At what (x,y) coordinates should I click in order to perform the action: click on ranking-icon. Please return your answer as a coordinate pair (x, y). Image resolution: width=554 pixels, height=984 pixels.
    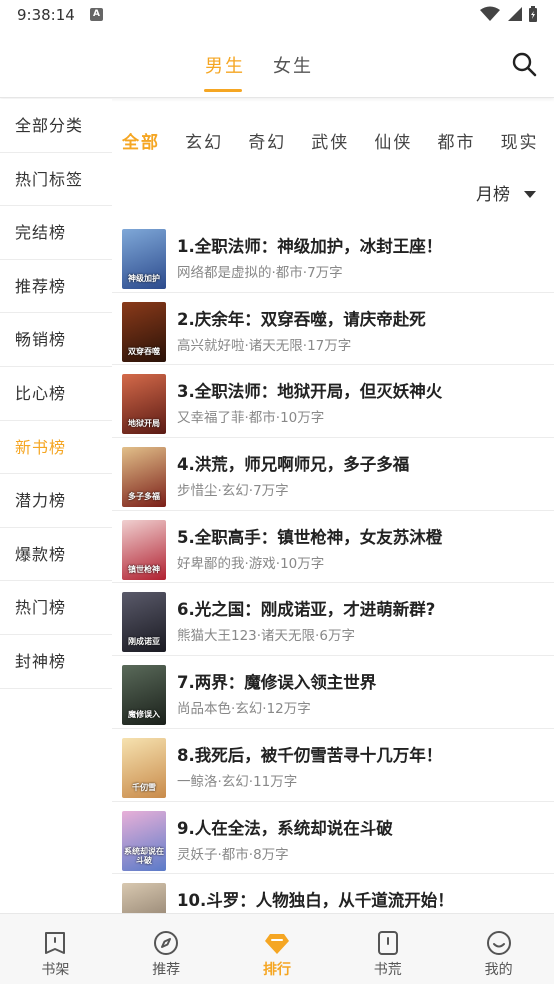
    Looking at the image, I should click on (276, 944).